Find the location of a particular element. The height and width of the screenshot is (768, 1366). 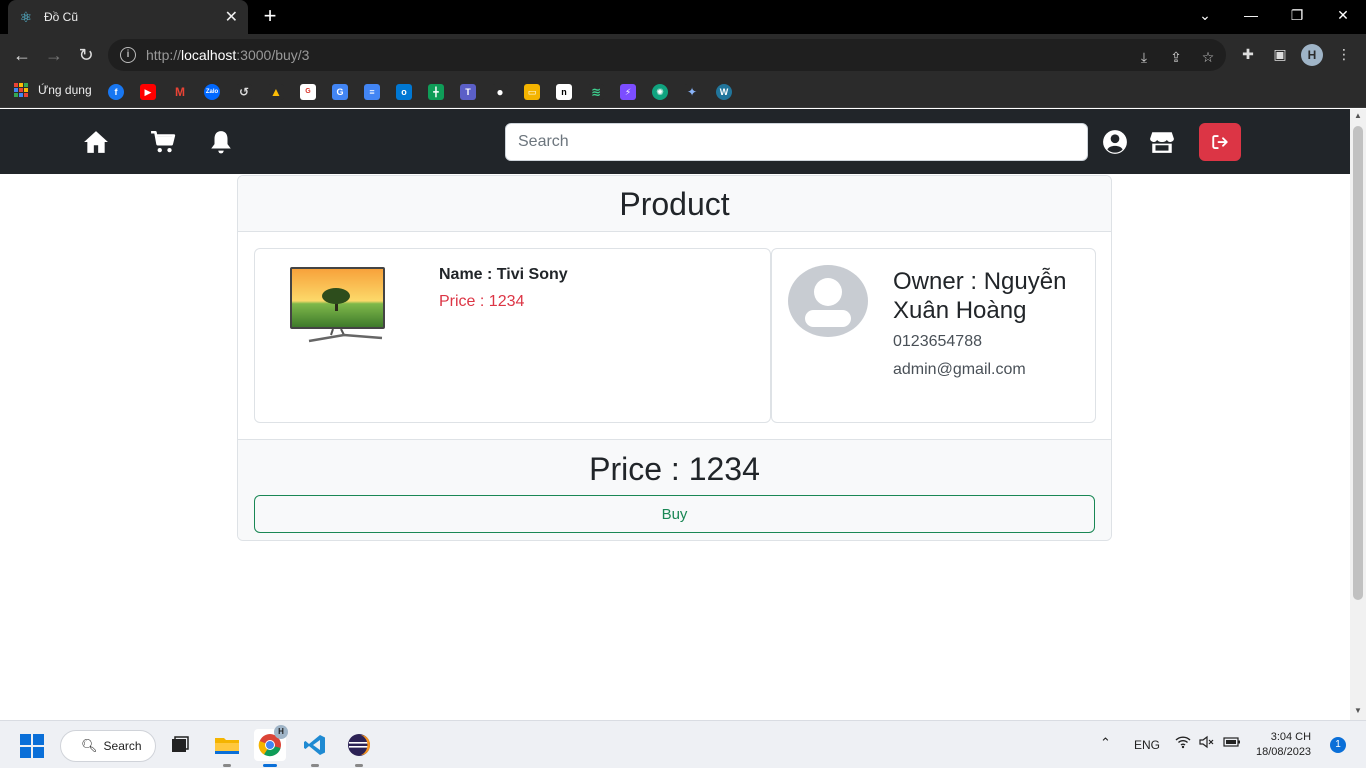

owner-email: admin@gmail.com is located at coordinates (959, 369).